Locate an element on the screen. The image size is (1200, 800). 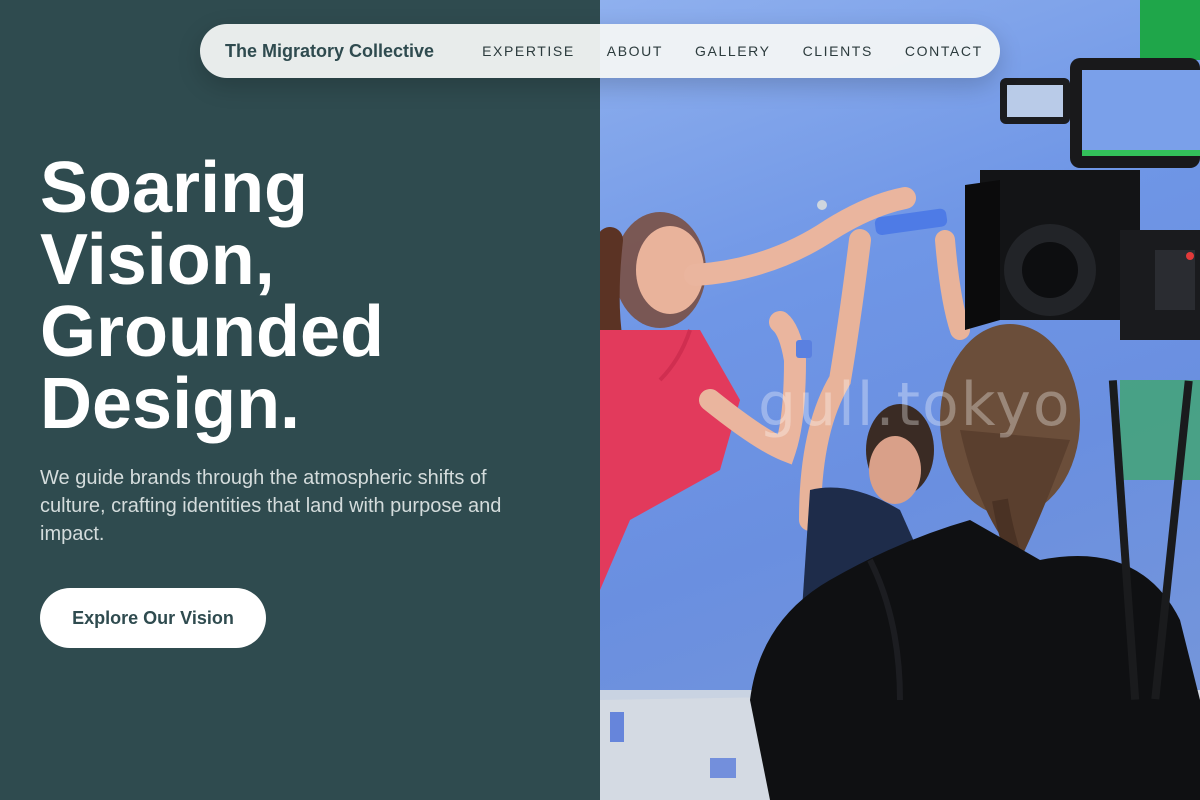
brand-logo-text: The Migratory Collective is located at coordinates (329, 51).